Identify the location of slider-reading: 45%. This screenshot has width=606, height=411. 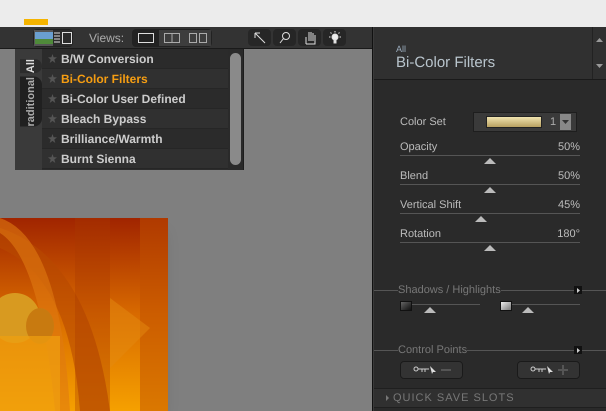
(569, 205).